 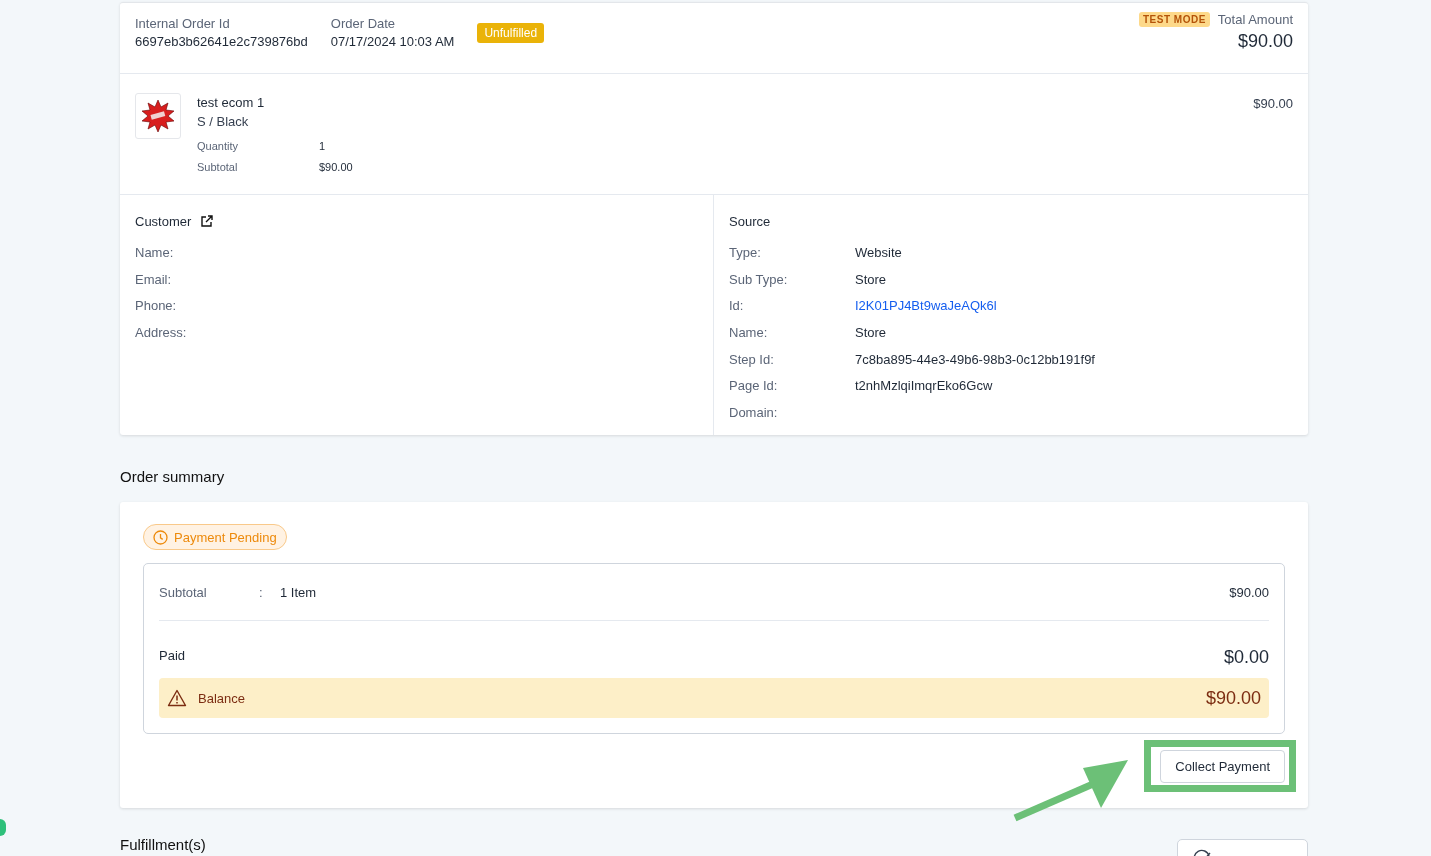 What do you see at coordinates (1265, 41) in the screenshot?
I see `total-amount: $90.00` at bounding box center [1265, 41].